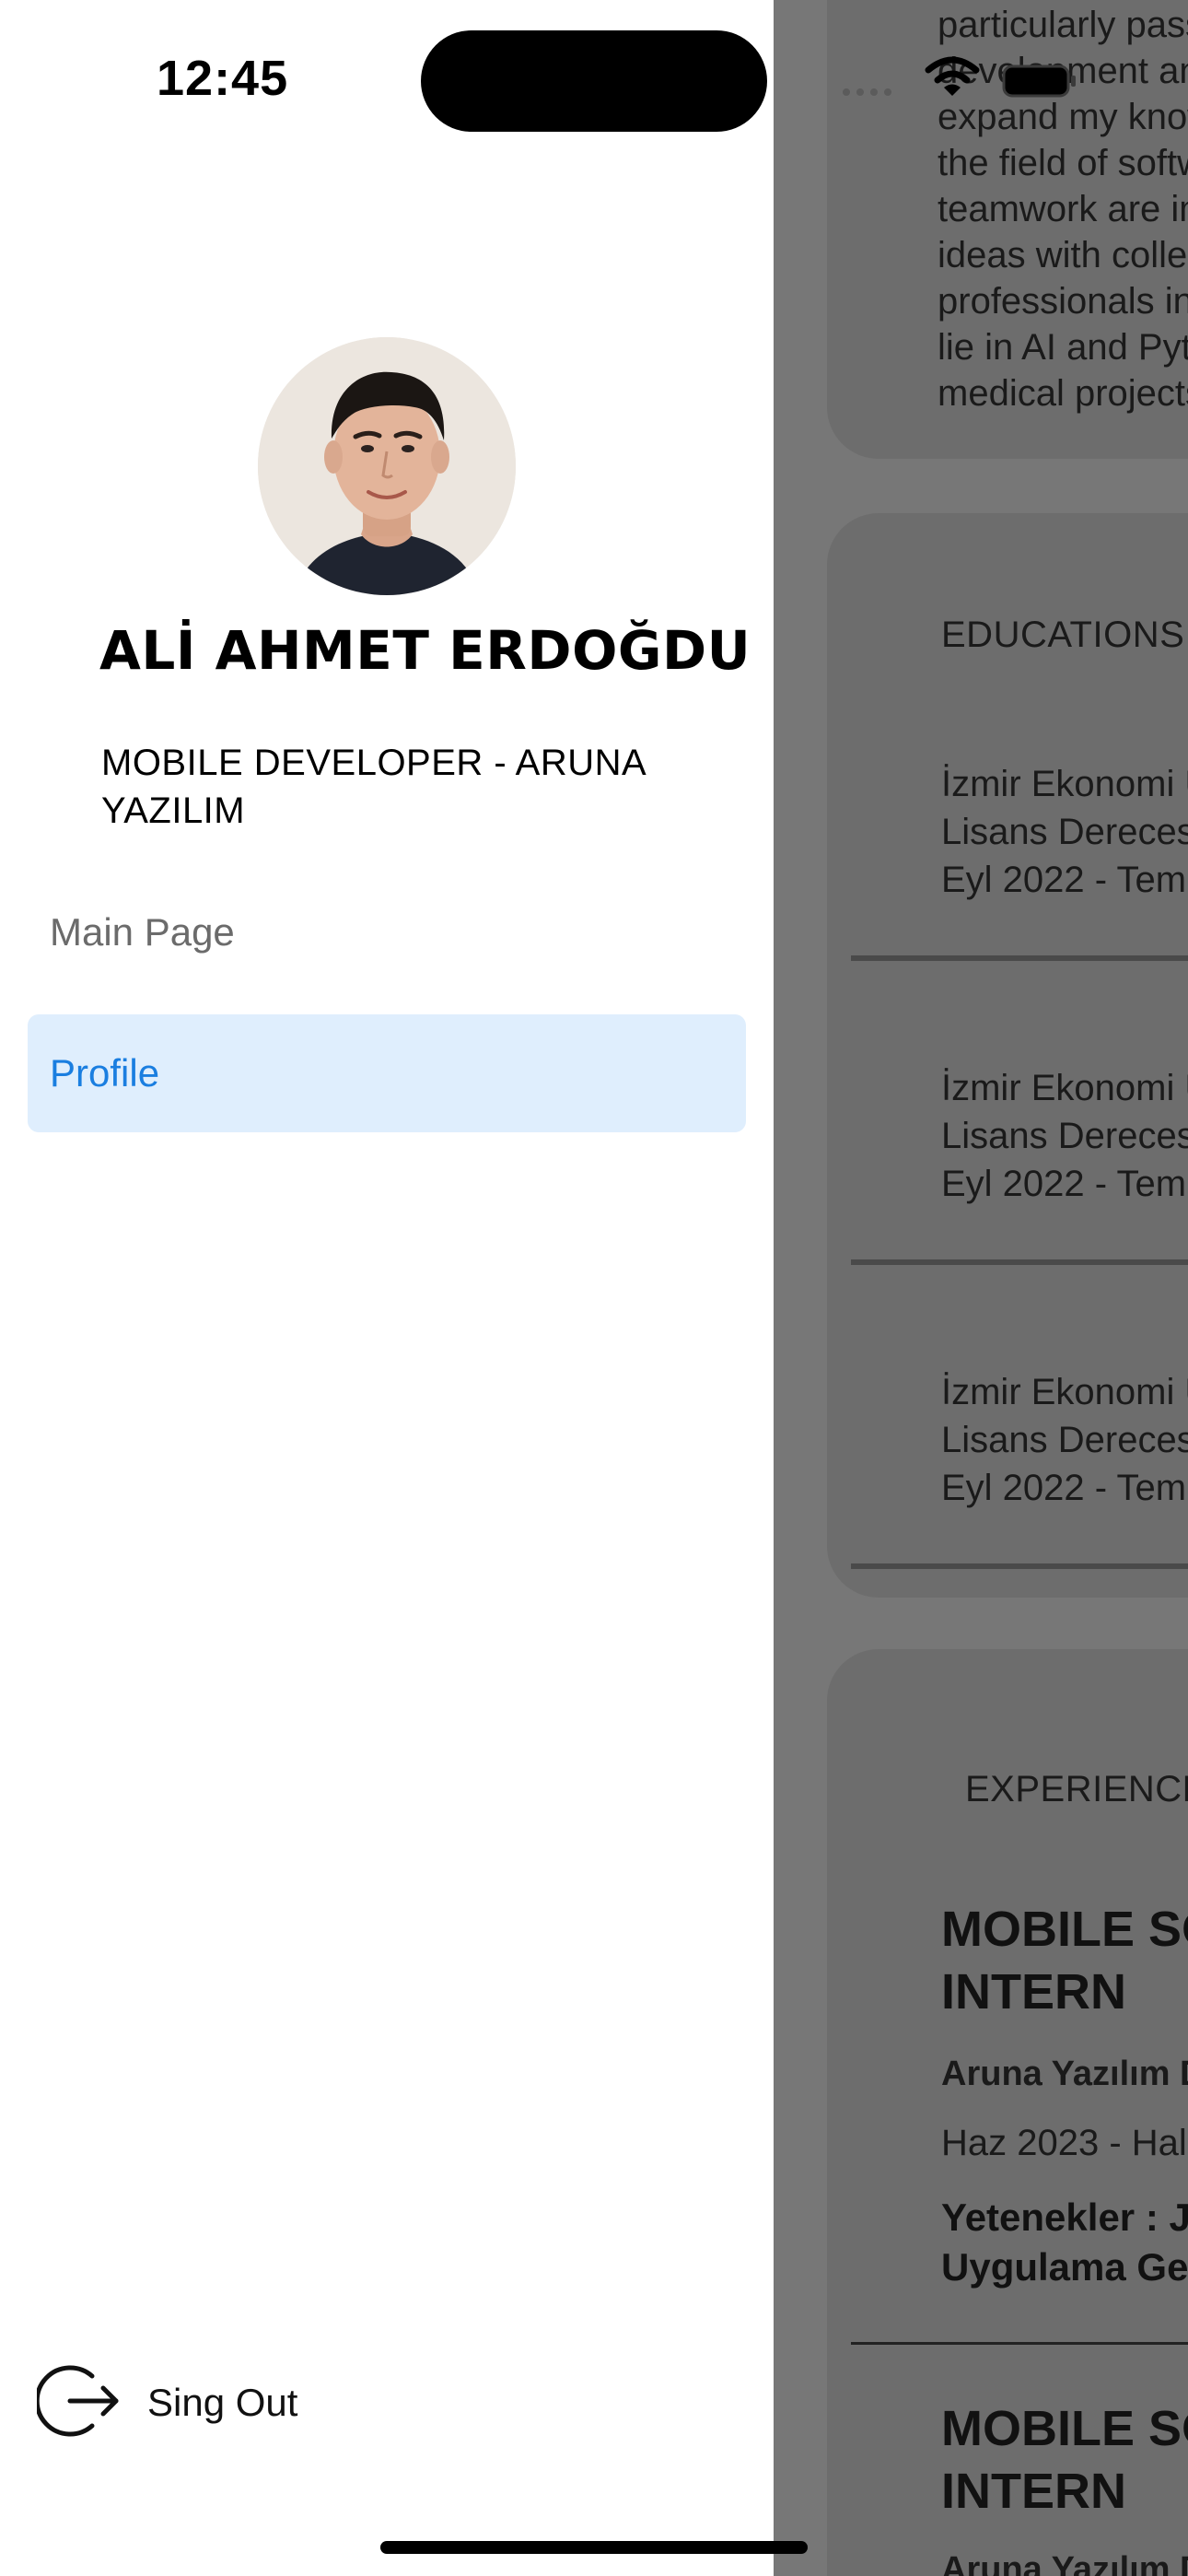 The width and height of the screenshot is (1188, 2576). I want to click on sign-out-button: Sing Out, so click(166, 2403).